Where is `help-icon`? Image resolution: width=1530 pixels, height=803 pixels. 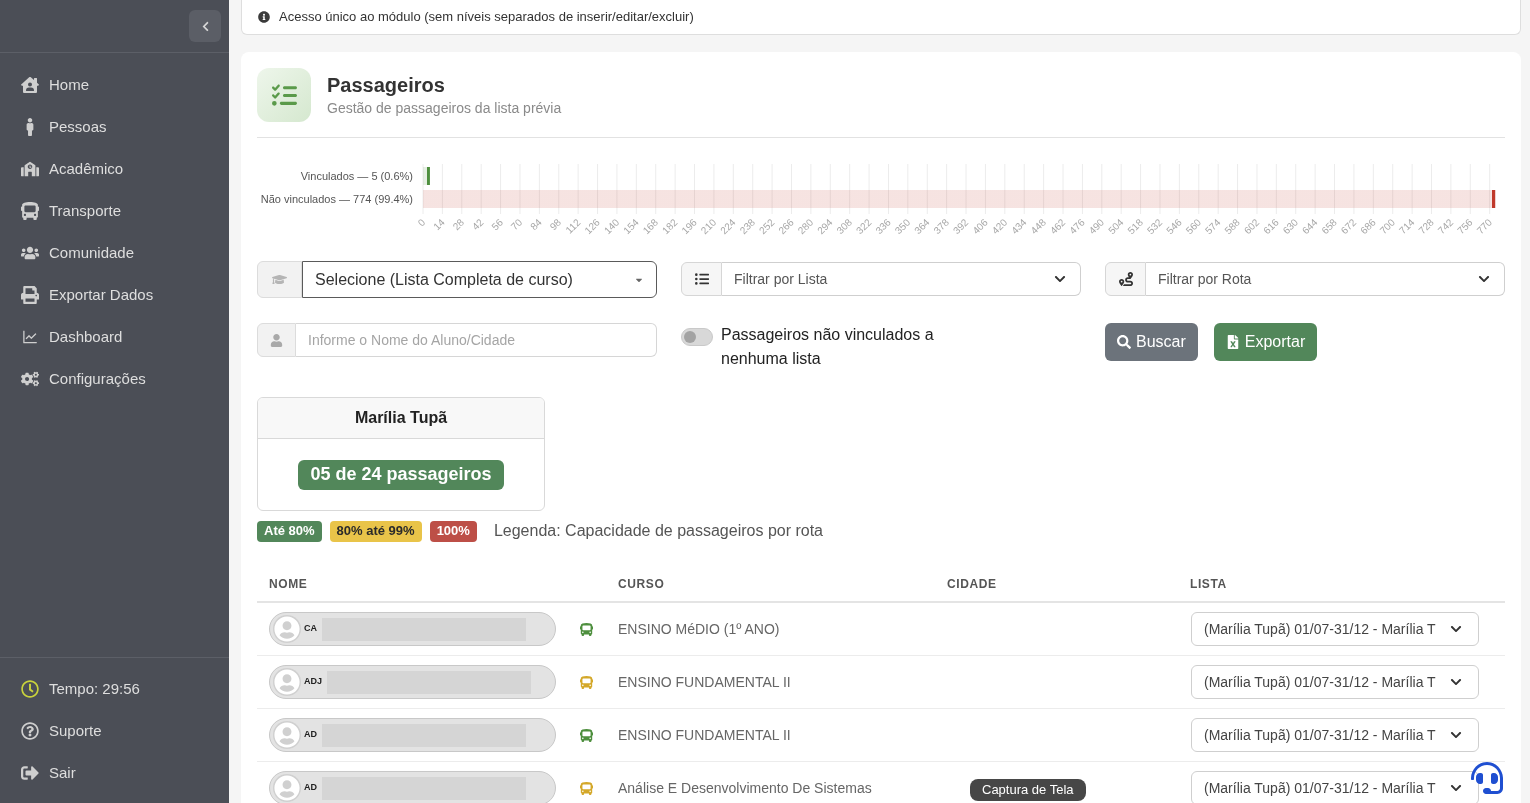
help-icon is located at coordinates (30, 731).